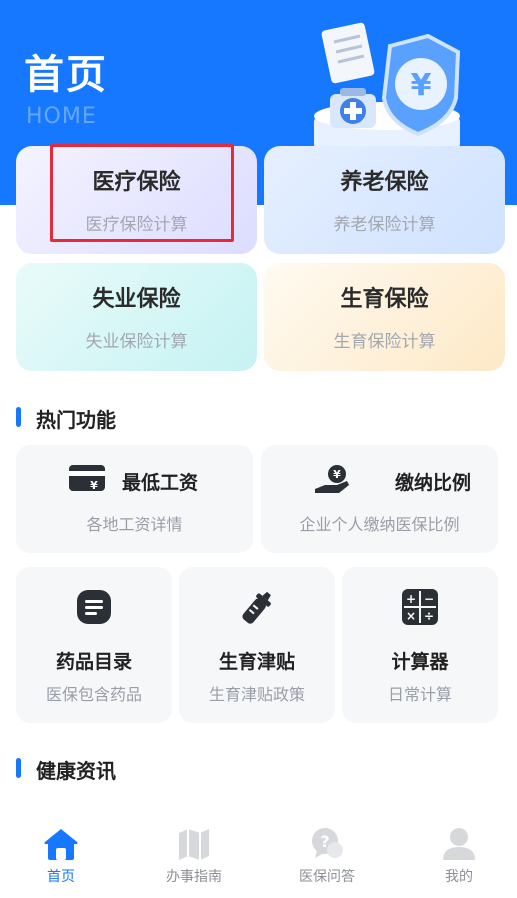 This screenshot has width=517, height=898. What do you see at coordinates (433, 483) in the screenshot?
I see `tile-title: 缴纳比例` at bounding box center [433, 483].